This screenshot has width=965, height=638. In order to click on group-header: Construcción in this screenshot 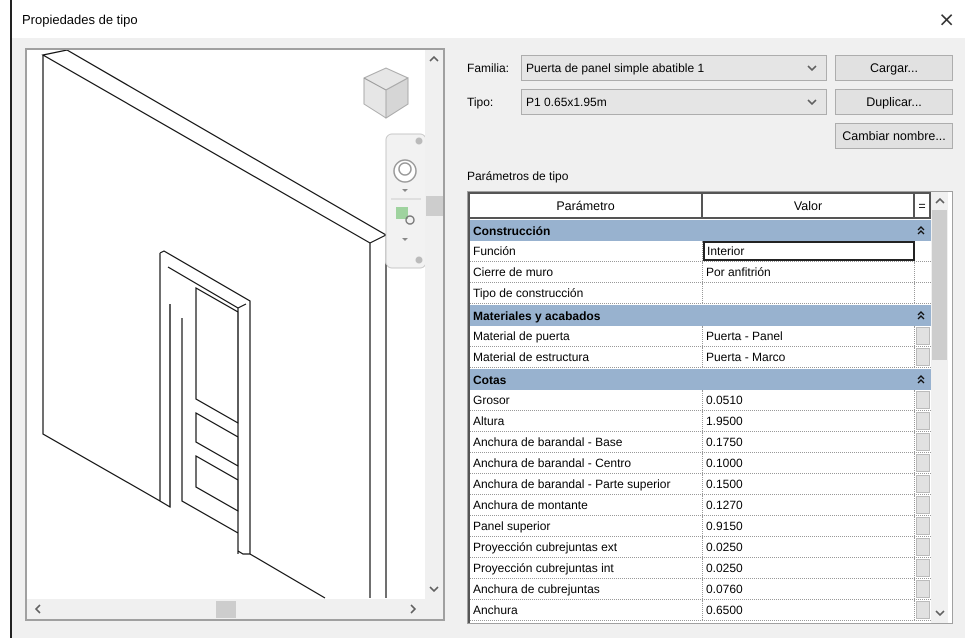, I will do `click(700, 230)`.